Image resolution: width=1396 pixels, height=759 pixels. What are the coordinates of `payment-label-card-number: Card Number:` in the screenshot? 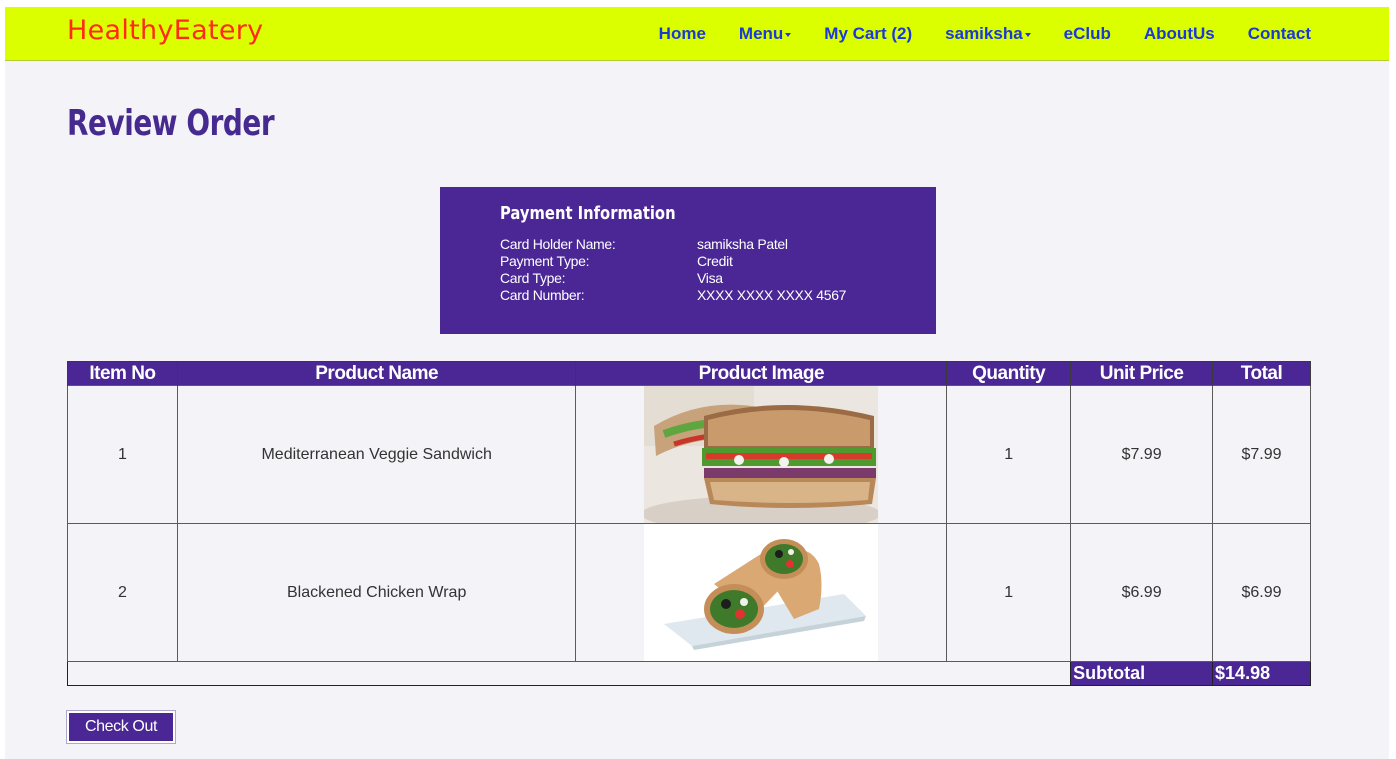 It's located at (542, 295).